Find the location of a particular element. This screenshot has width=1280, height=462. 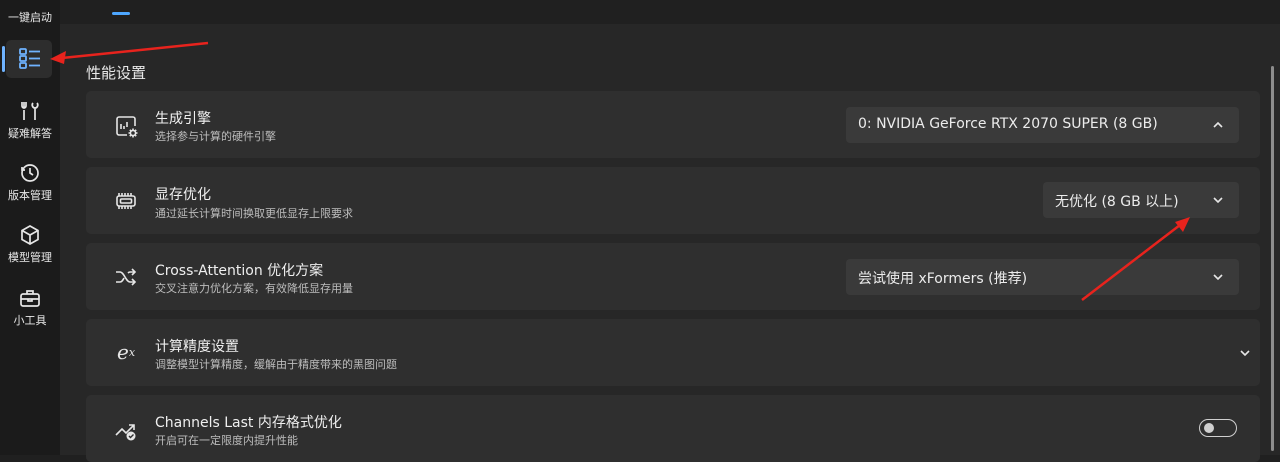

channels-last-toggle is located at coordinates (1218, 428).